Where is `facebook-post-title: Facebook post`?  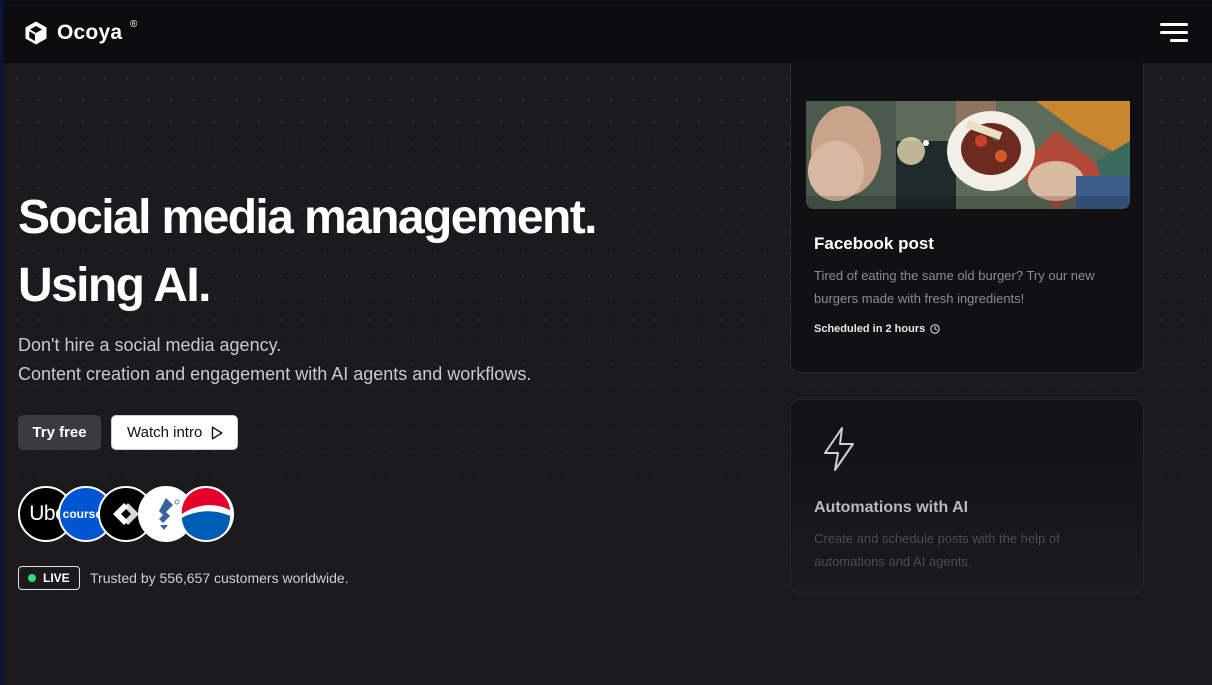 facebook-post-title: Facebook post is located at coordinates (874, 243).